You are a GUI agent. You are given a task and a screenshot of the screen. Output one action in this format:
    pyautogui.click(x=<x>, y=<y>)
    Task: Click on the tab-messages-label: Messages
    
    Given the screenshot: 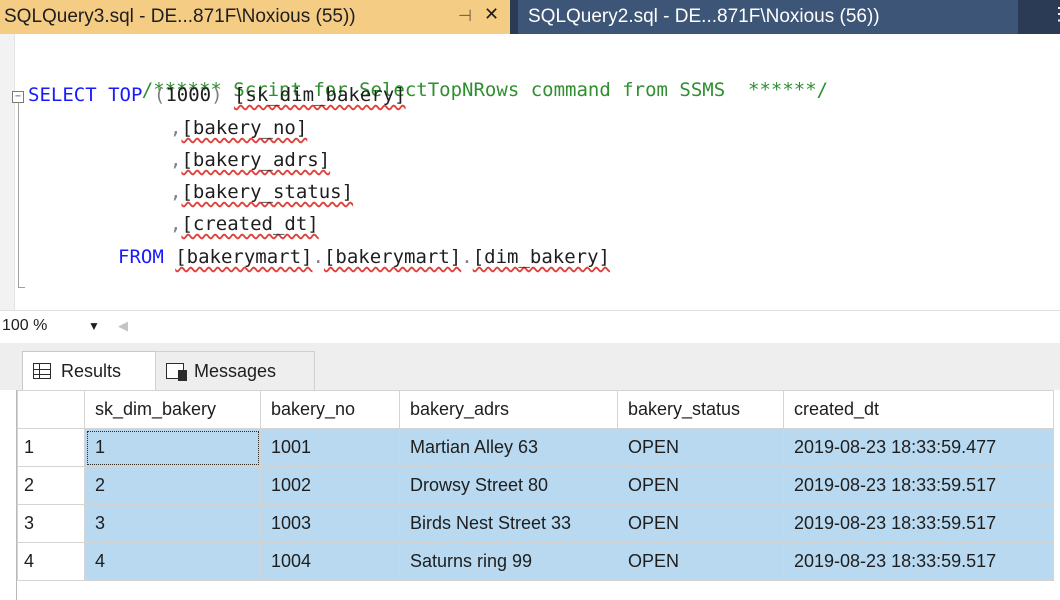 What is the action you would take?
    pyautogui.click(x=235, y=370)
    